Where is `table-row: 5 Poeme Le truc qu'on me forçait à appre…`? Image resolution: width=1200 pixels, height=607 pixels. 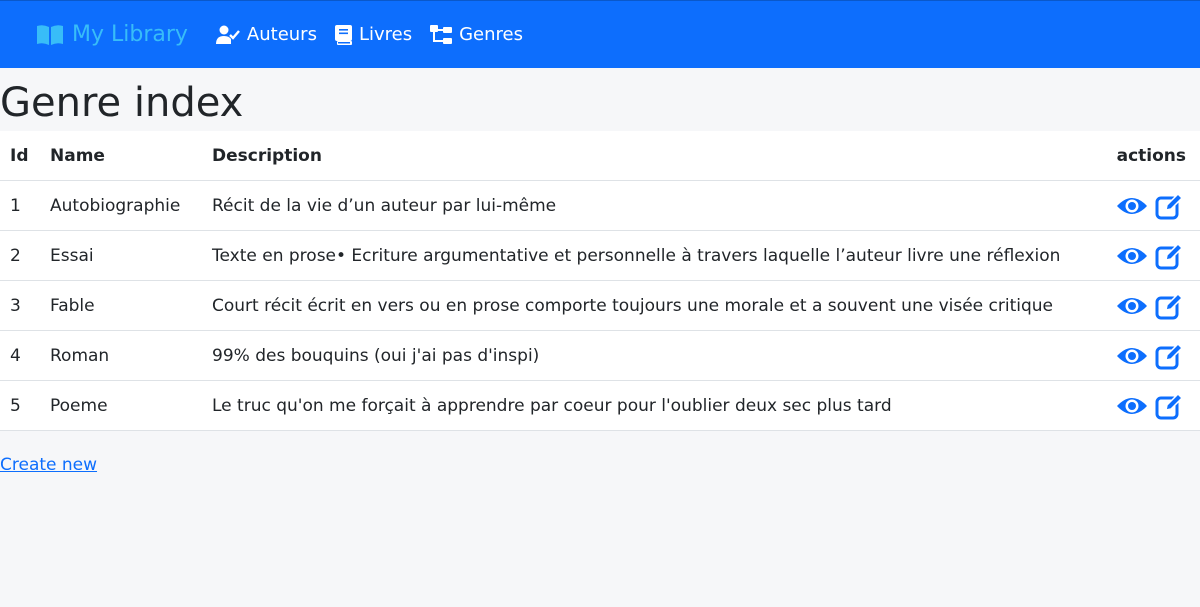 table-row: 5 Poeme Le truc qu'on me forçait à appre… is located at coordinates (600, 405).